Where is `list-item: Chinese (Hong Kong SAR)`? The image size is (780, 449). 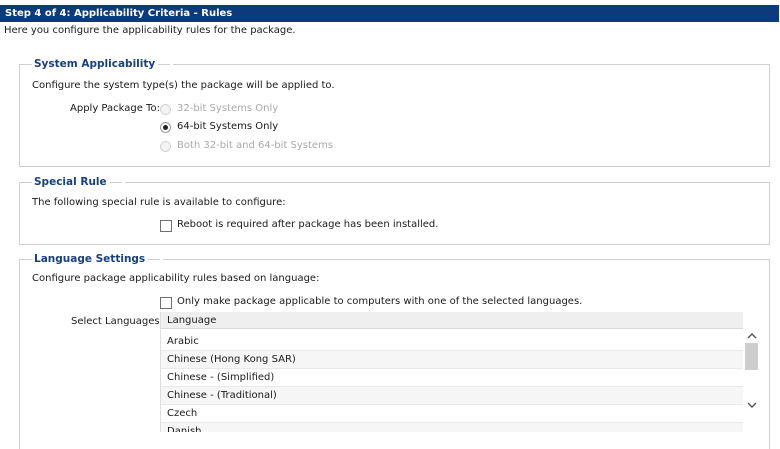 list-item: Chinese (Hong Kong SAR) is located at coordinates (452, 360).